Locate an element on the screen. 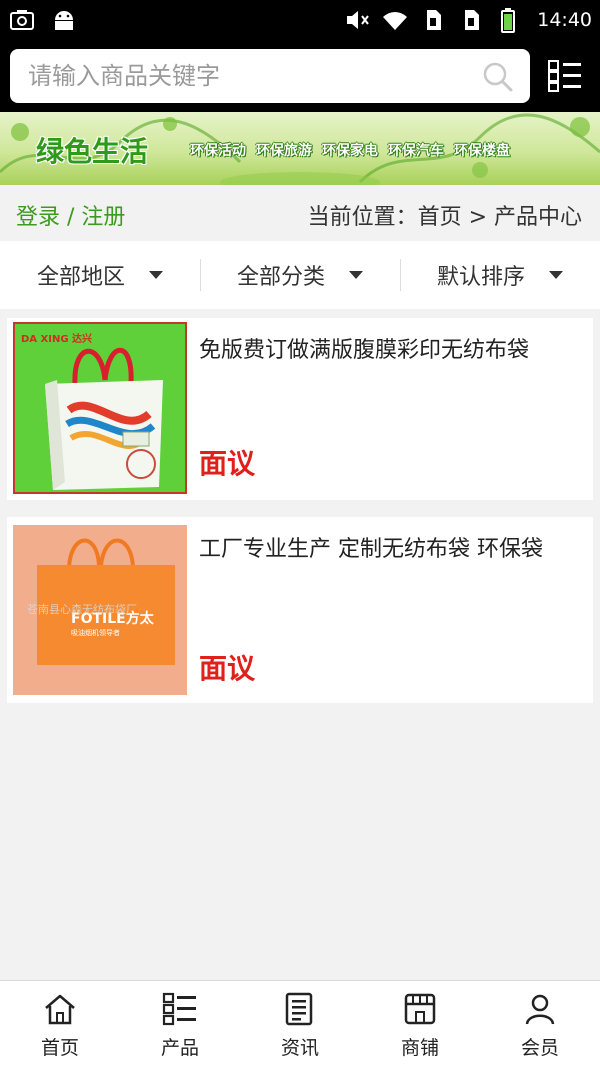 The height and width of the screenshot is (1067, 600). filter-label: 全部地区 is located at coordinates (80, 277).